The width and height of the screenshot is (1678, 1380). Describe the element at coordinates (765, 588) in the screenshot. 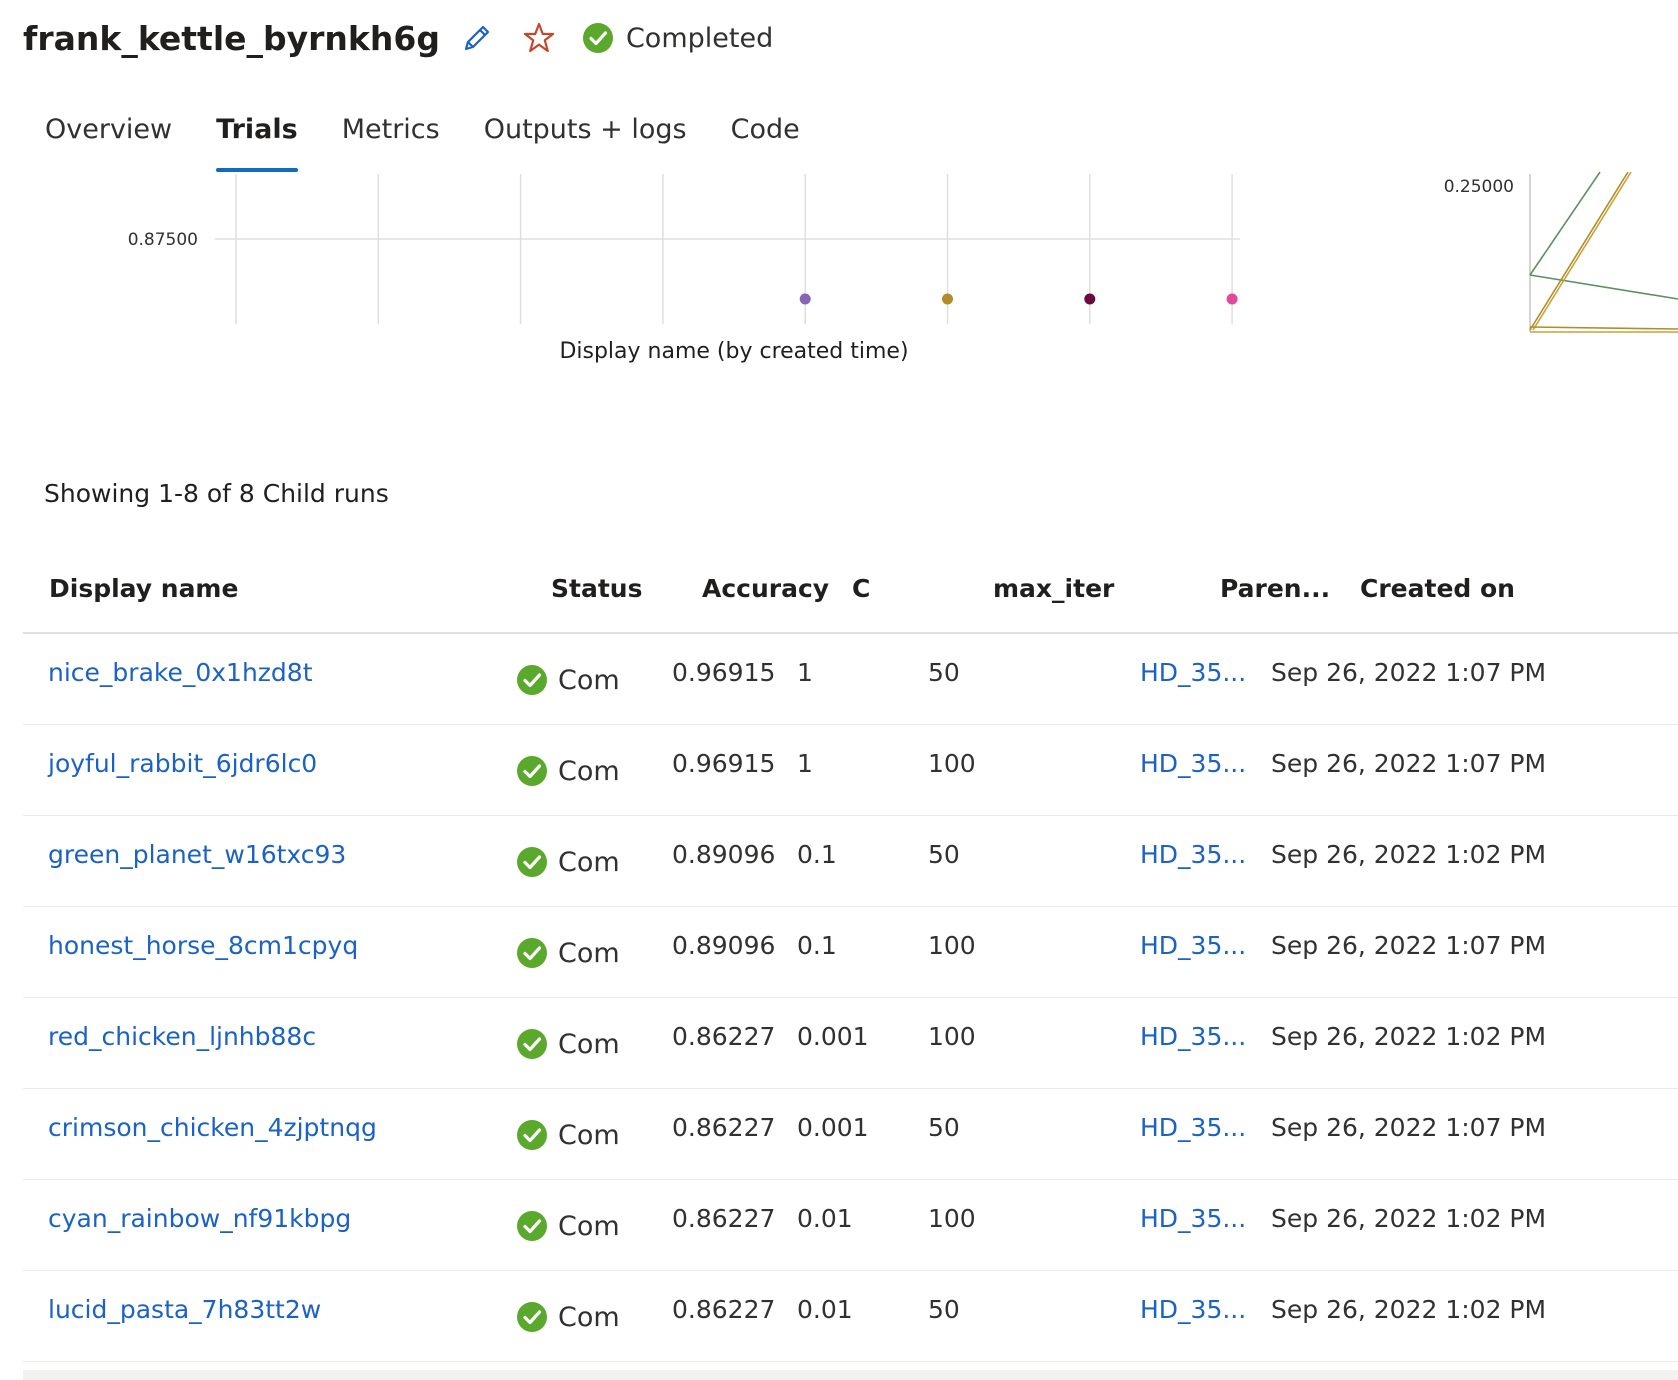

I see `column-header-accuracy: Accuracy` at that location.